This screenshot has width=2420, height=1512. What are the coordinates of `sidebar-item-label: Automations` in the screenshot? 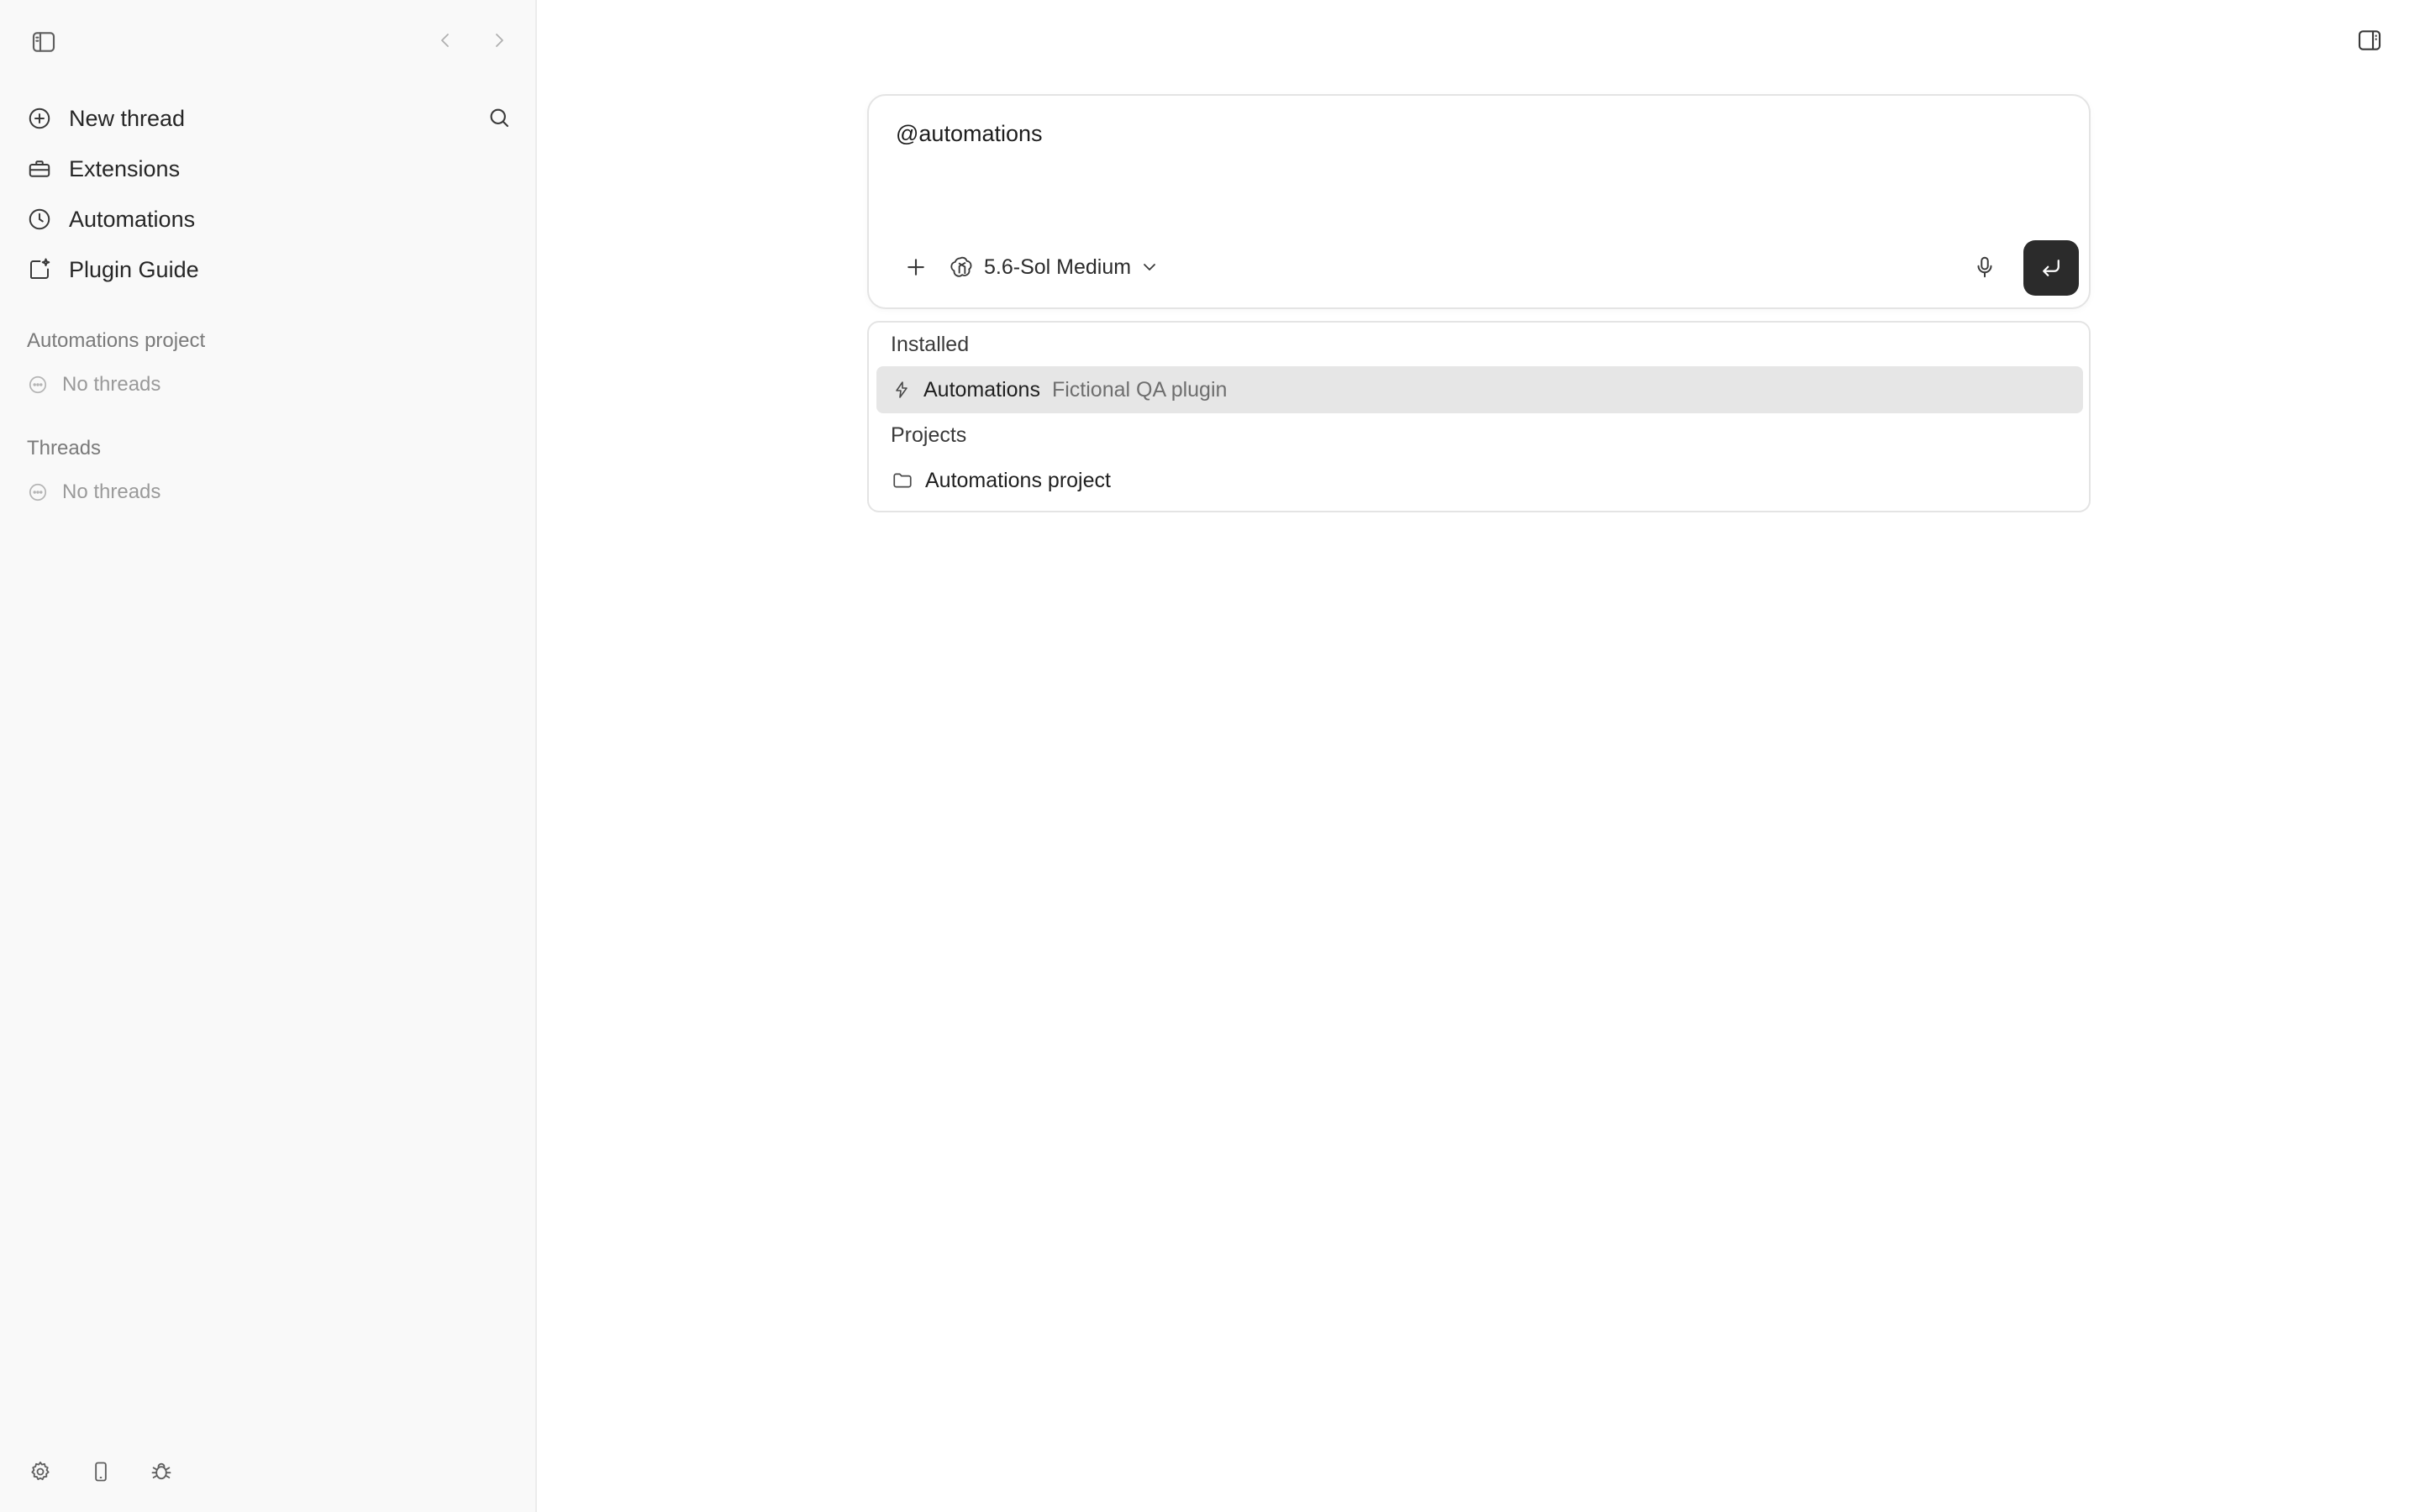 It's located at (132, 219).